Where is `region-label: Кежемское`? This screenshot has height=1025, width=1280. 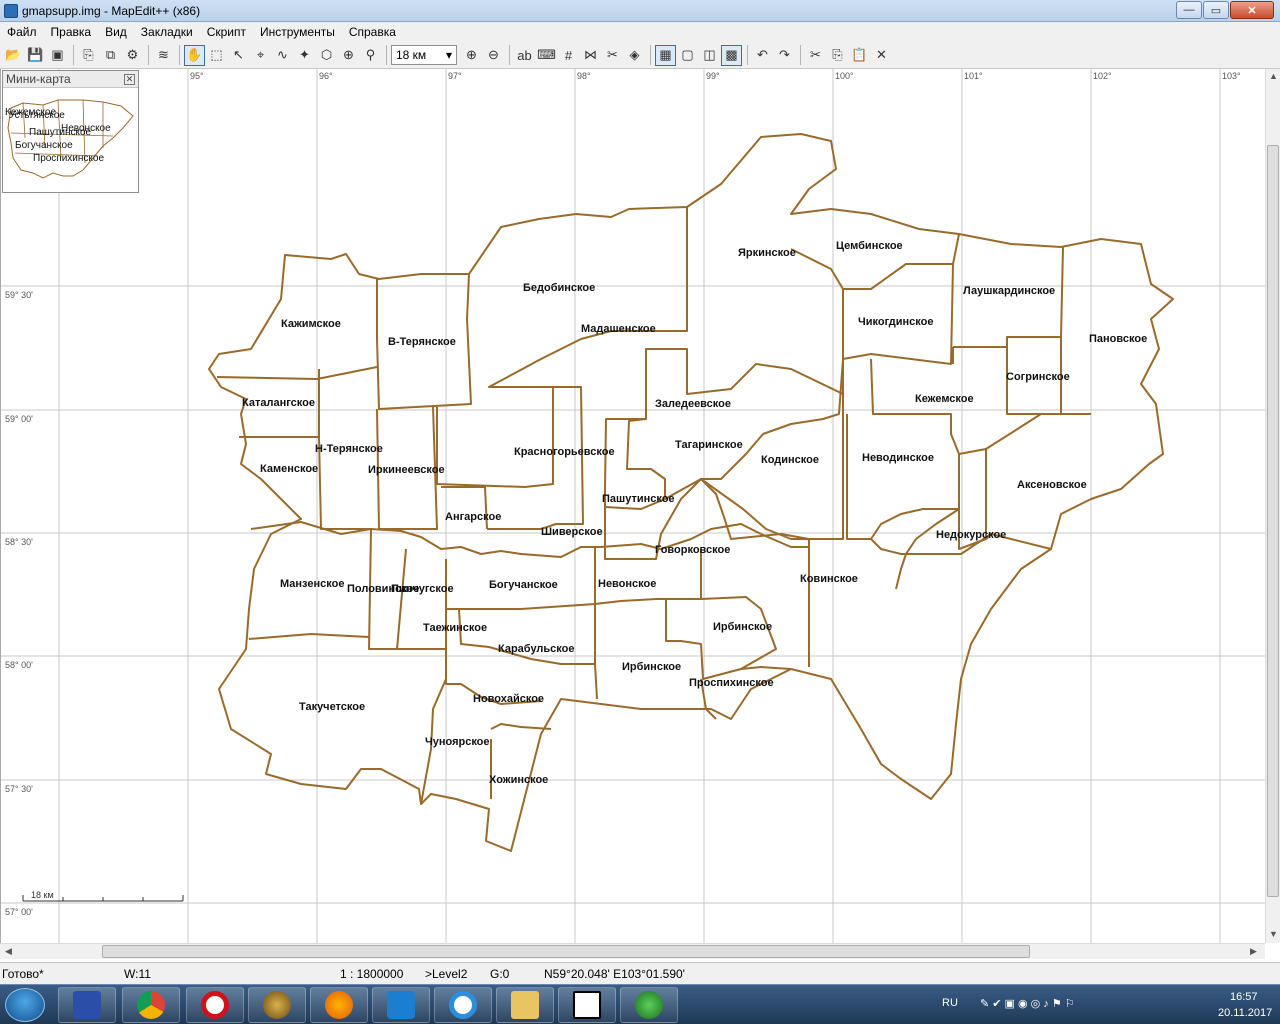 region-label: Кежемское is located at coordinates (944, 399).